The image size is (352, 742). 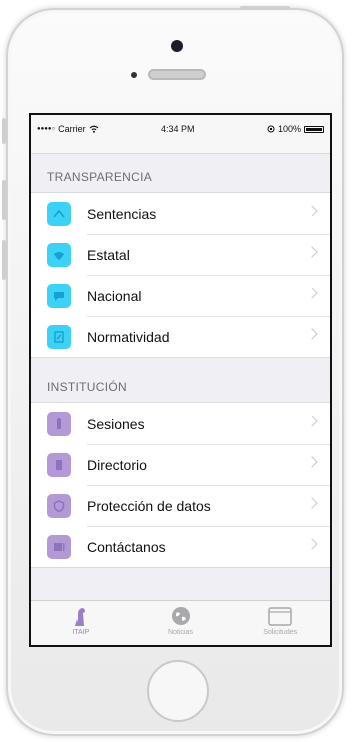 What do you see at coordinates (180, 254) in the screenshot?
I see `list-item-estatal: Estatal` at bounding box center [180, 254].